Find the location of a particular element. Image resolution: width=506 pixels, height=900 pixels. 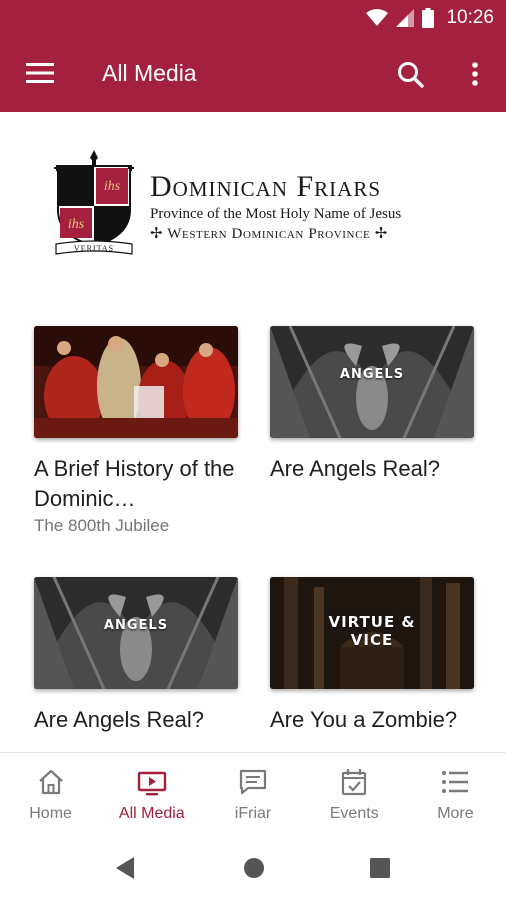

search-button is located at coordinates (411, 75).